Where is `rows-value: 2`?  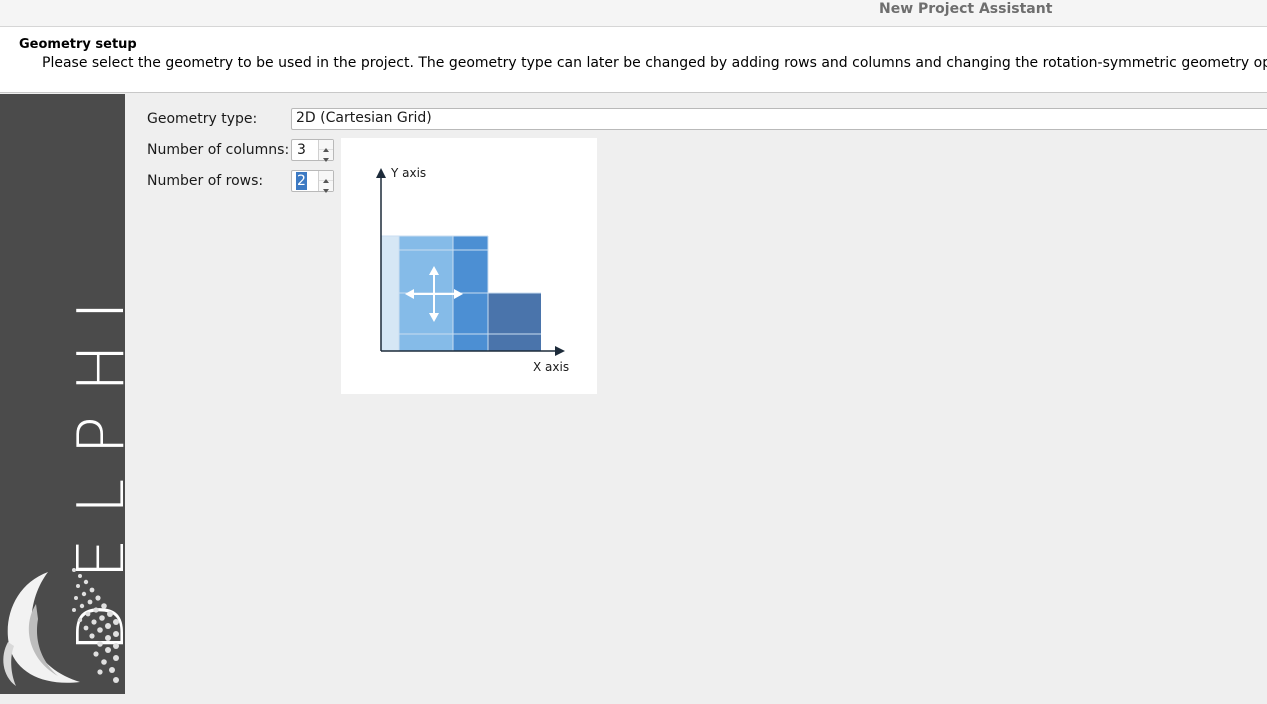 rows-value: 2 is located at coordinates (301, 181).